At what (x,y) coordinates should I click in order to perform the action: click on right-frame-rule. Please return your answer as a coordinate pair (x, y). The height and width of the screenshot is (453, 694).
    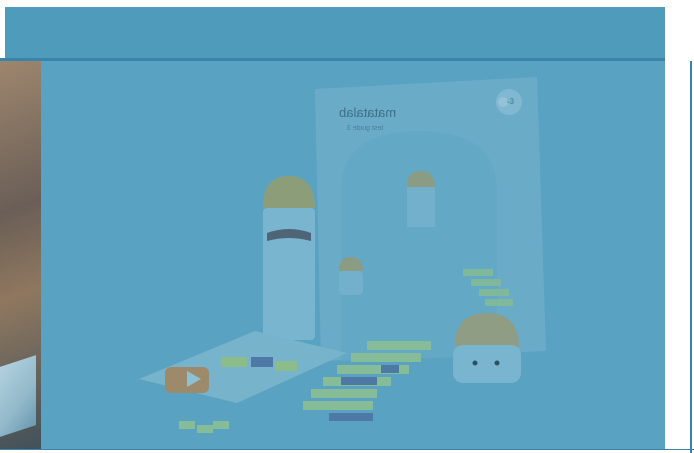
    Looking at the image, I should click on (691, 257).